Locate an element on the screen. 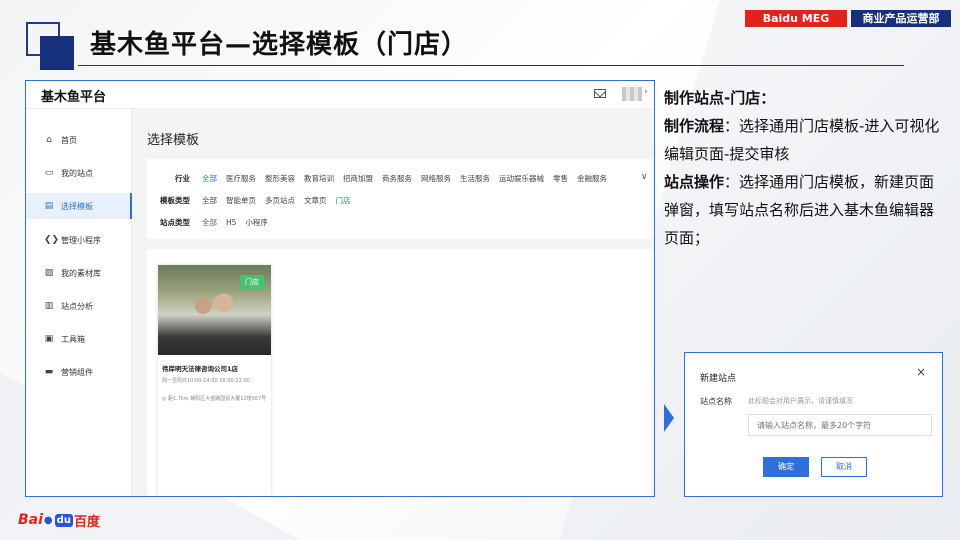  logo-latin: Bai is located at coordinates (30, 520).